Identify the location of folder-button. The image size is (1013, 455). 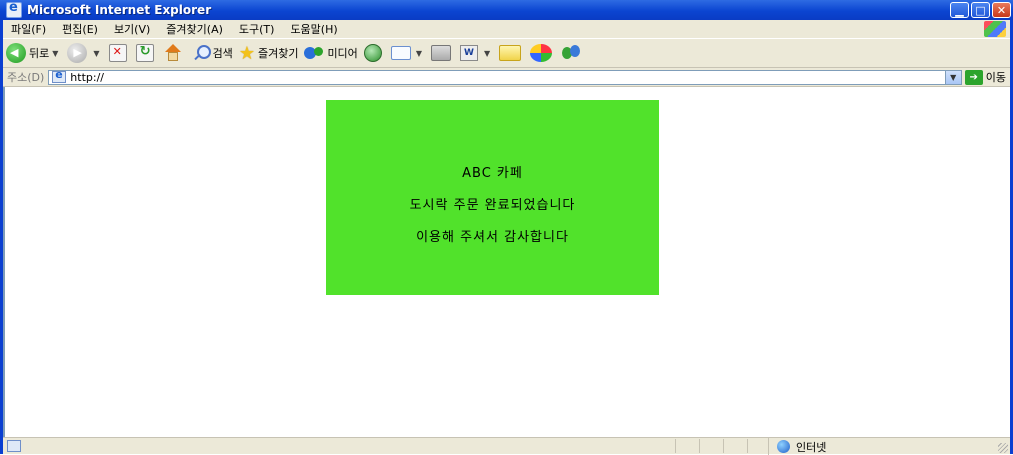
(511, 53).